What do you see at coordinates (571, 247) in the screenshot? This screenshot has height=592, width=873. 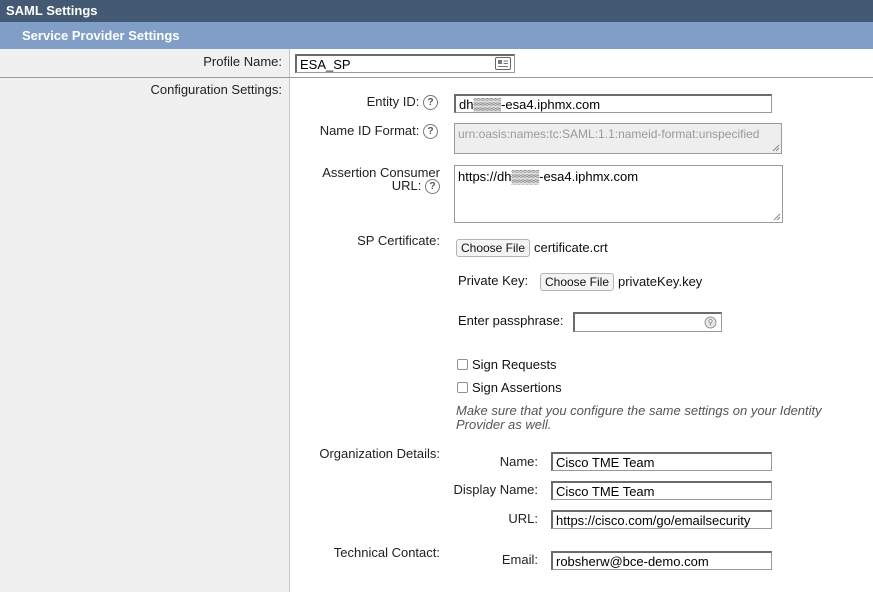 I see `sp-certificate-filename: certificate.crt` at bounding box center [571, 247].